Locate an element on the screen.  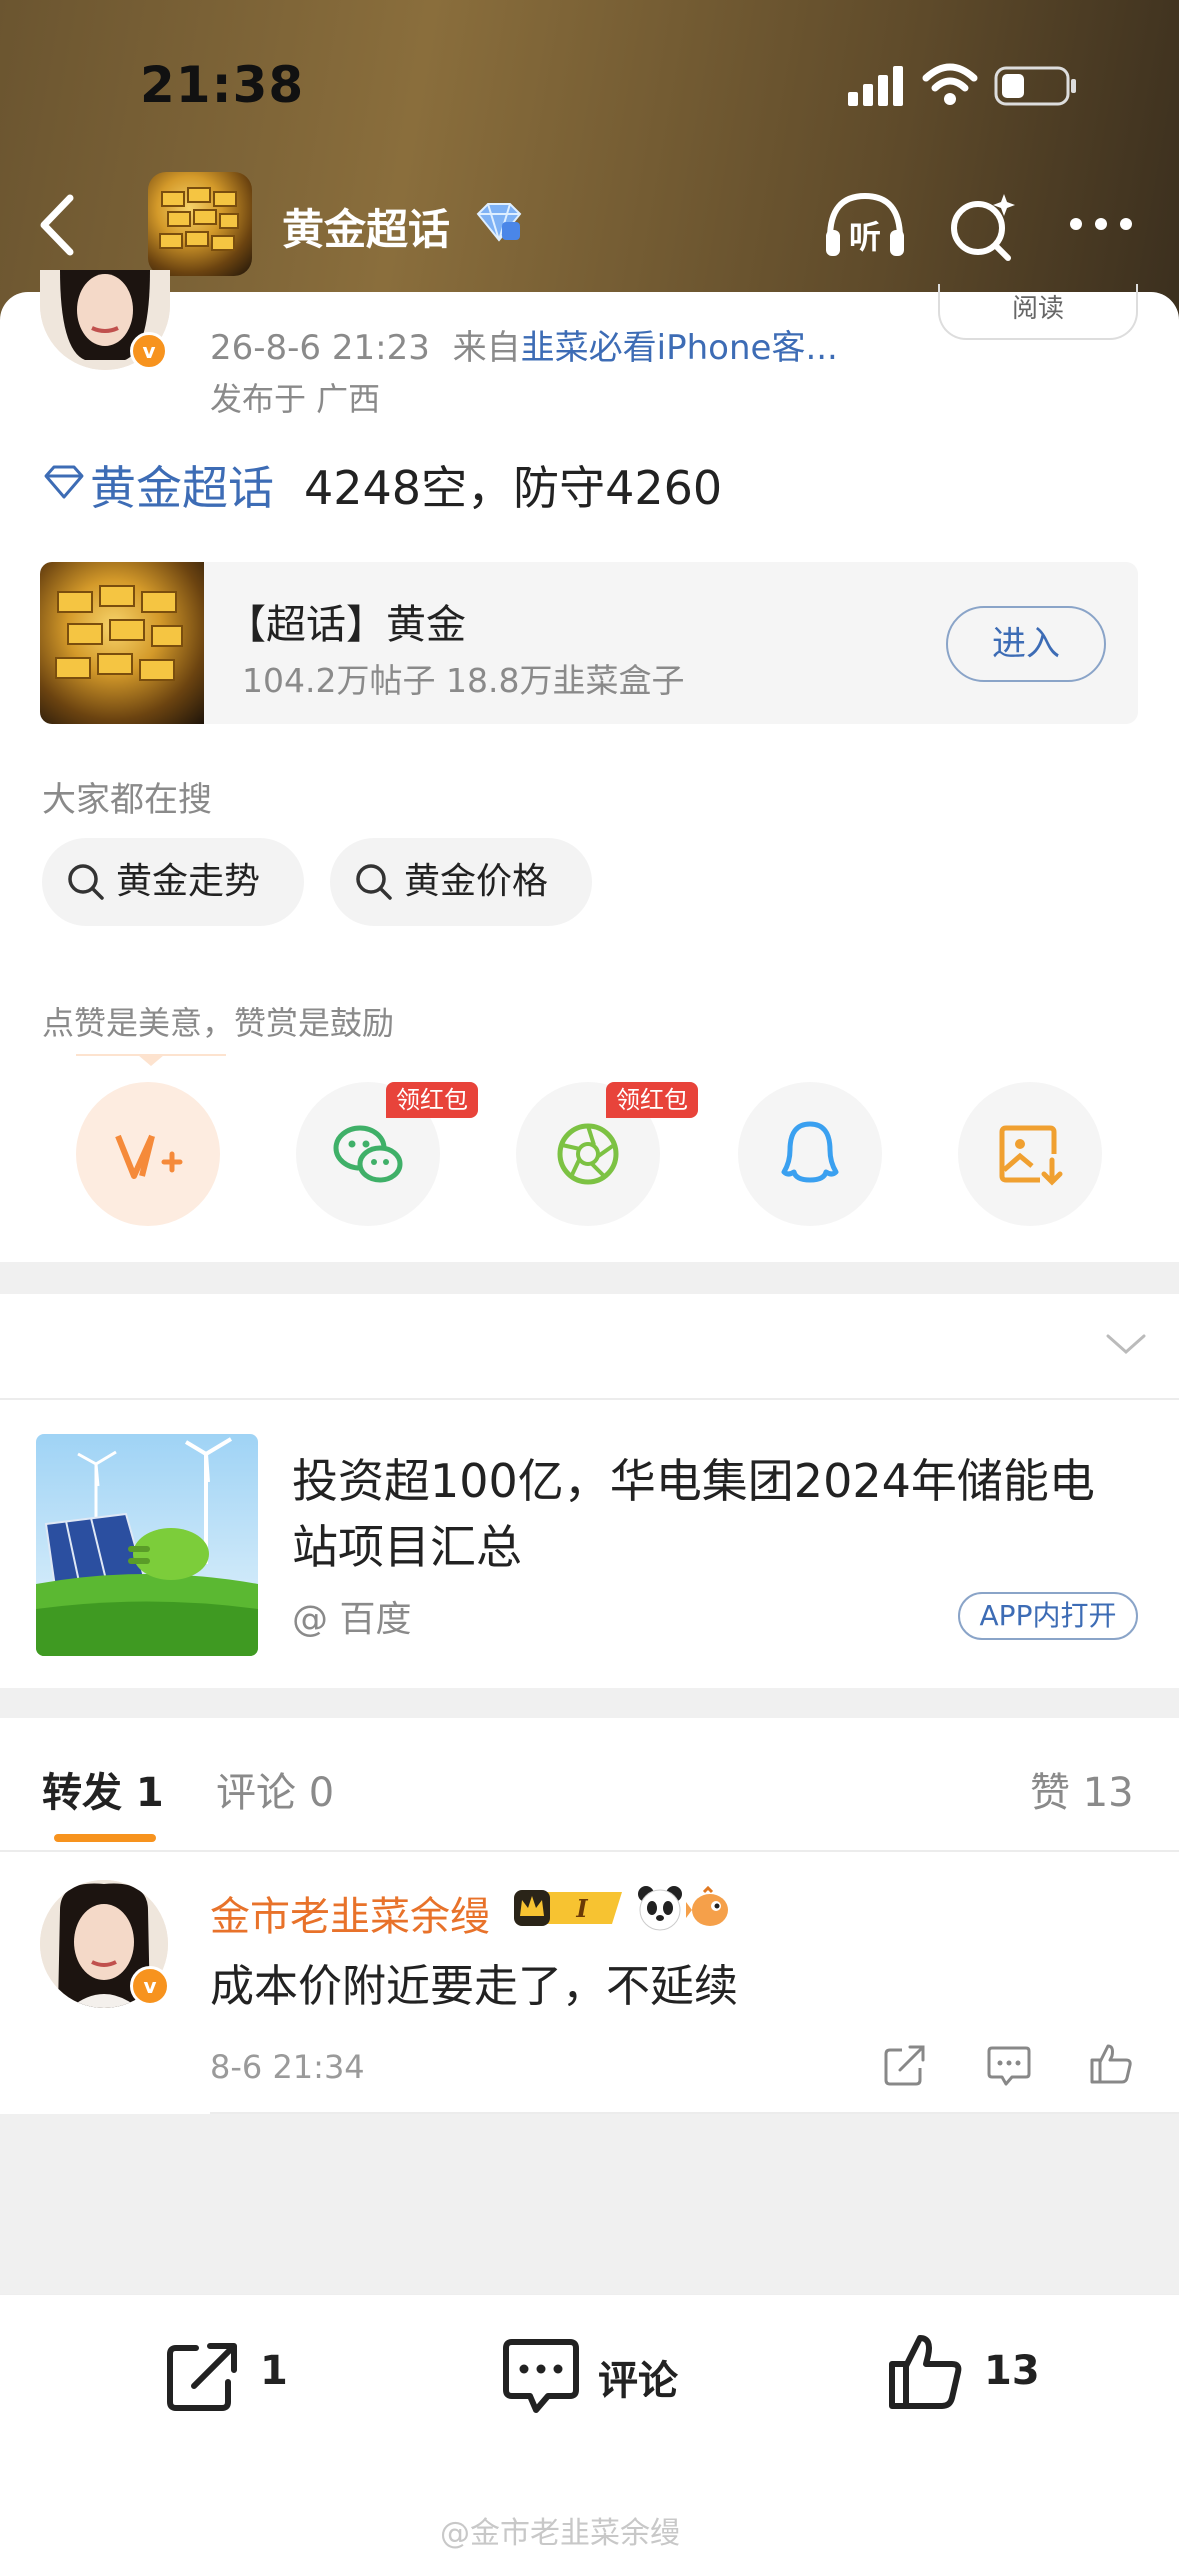
svg-text: 听 is located at coordinates (865, 237).